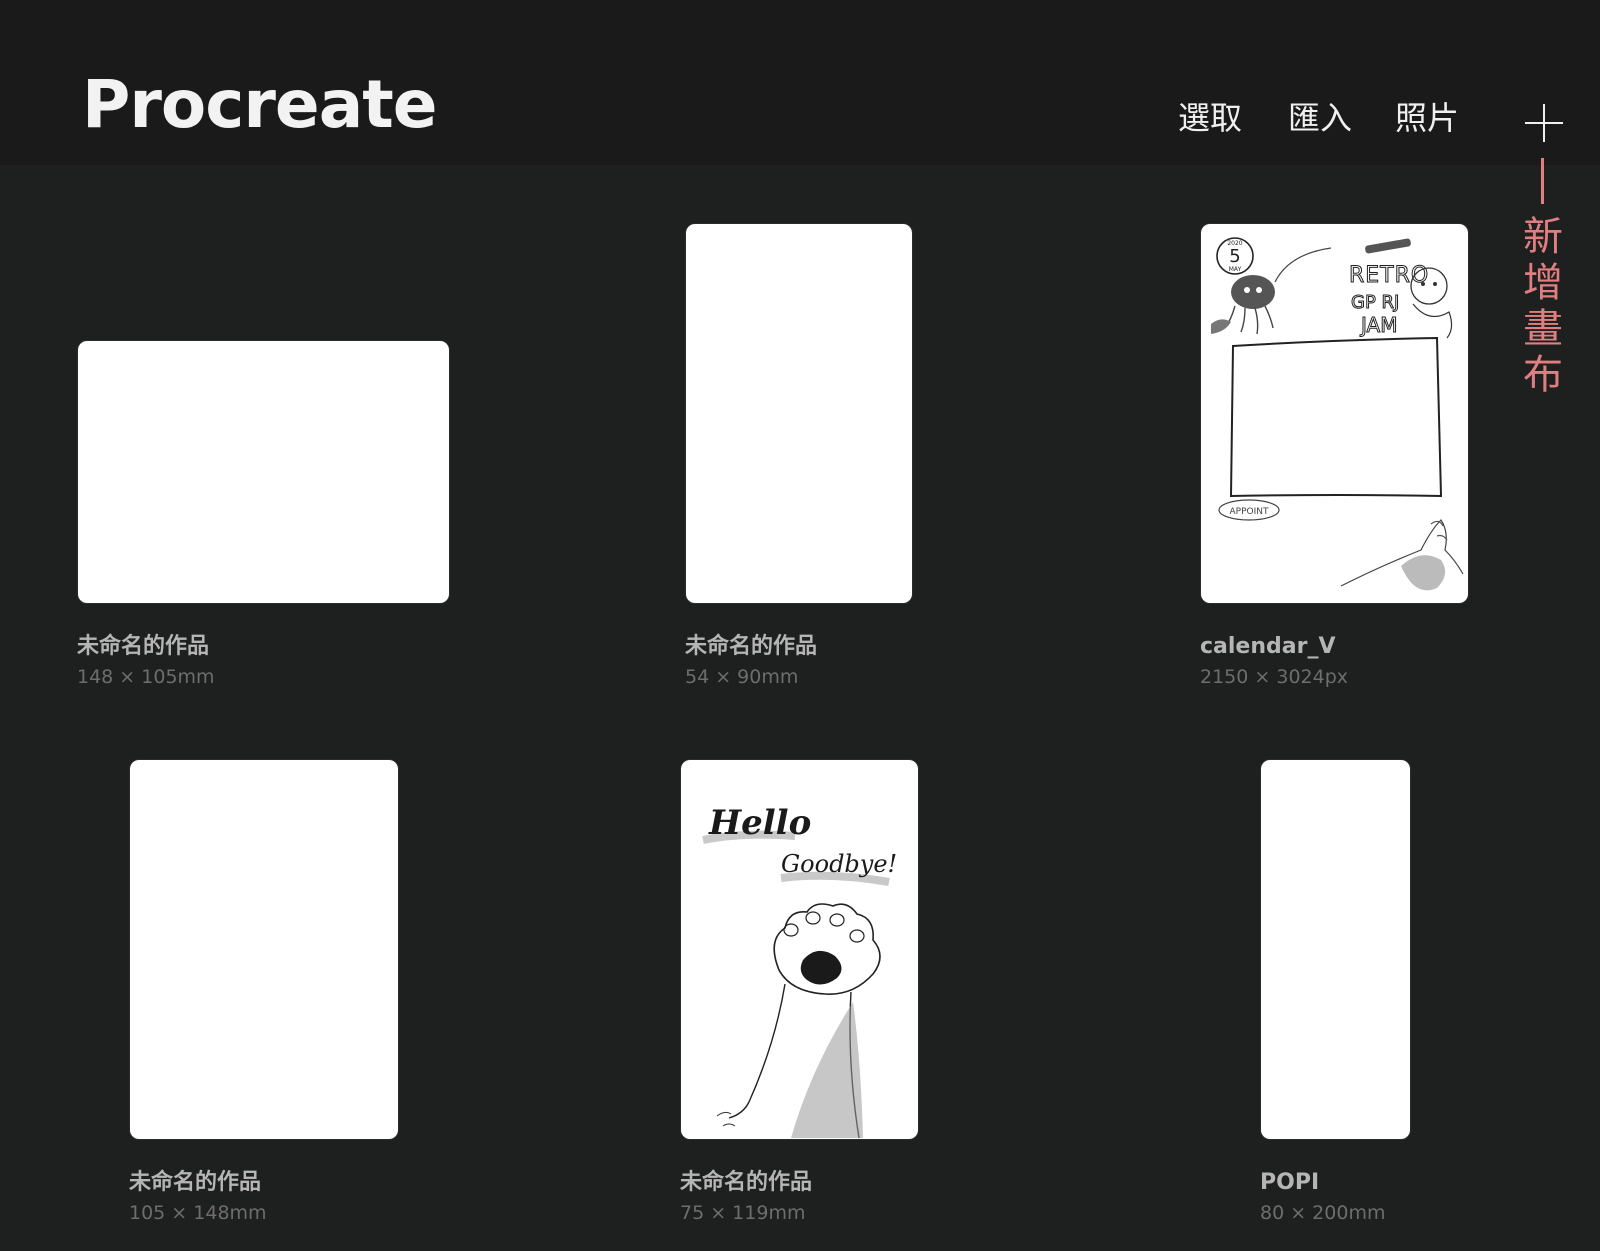 Image resolution: width=1600 pixels, height=1251 pixels. Describe the element at coordinates (800, 82) in the screenshot. I see `top-bar: Procreate 選取 匯入 照片` at that location.